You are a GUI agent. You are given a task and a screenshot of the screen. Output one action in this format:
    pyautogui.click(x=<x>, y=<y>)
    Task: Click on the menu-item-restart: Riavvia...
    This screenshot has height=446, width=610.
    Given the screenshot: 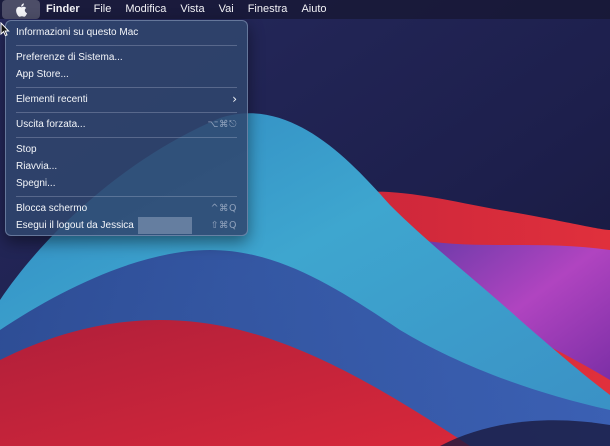 What is the action you would take?
    pyautogui.click(x=126, y=166)
    